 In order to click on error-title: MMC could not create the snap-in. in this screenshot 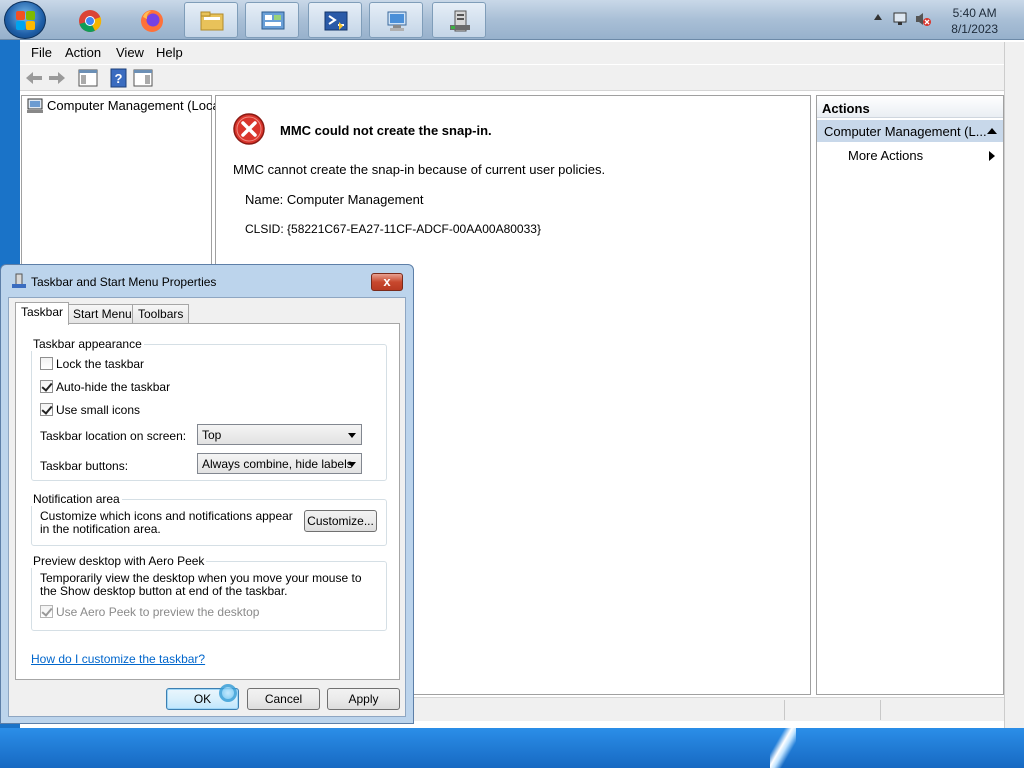, I will do `click(386, 130)`.